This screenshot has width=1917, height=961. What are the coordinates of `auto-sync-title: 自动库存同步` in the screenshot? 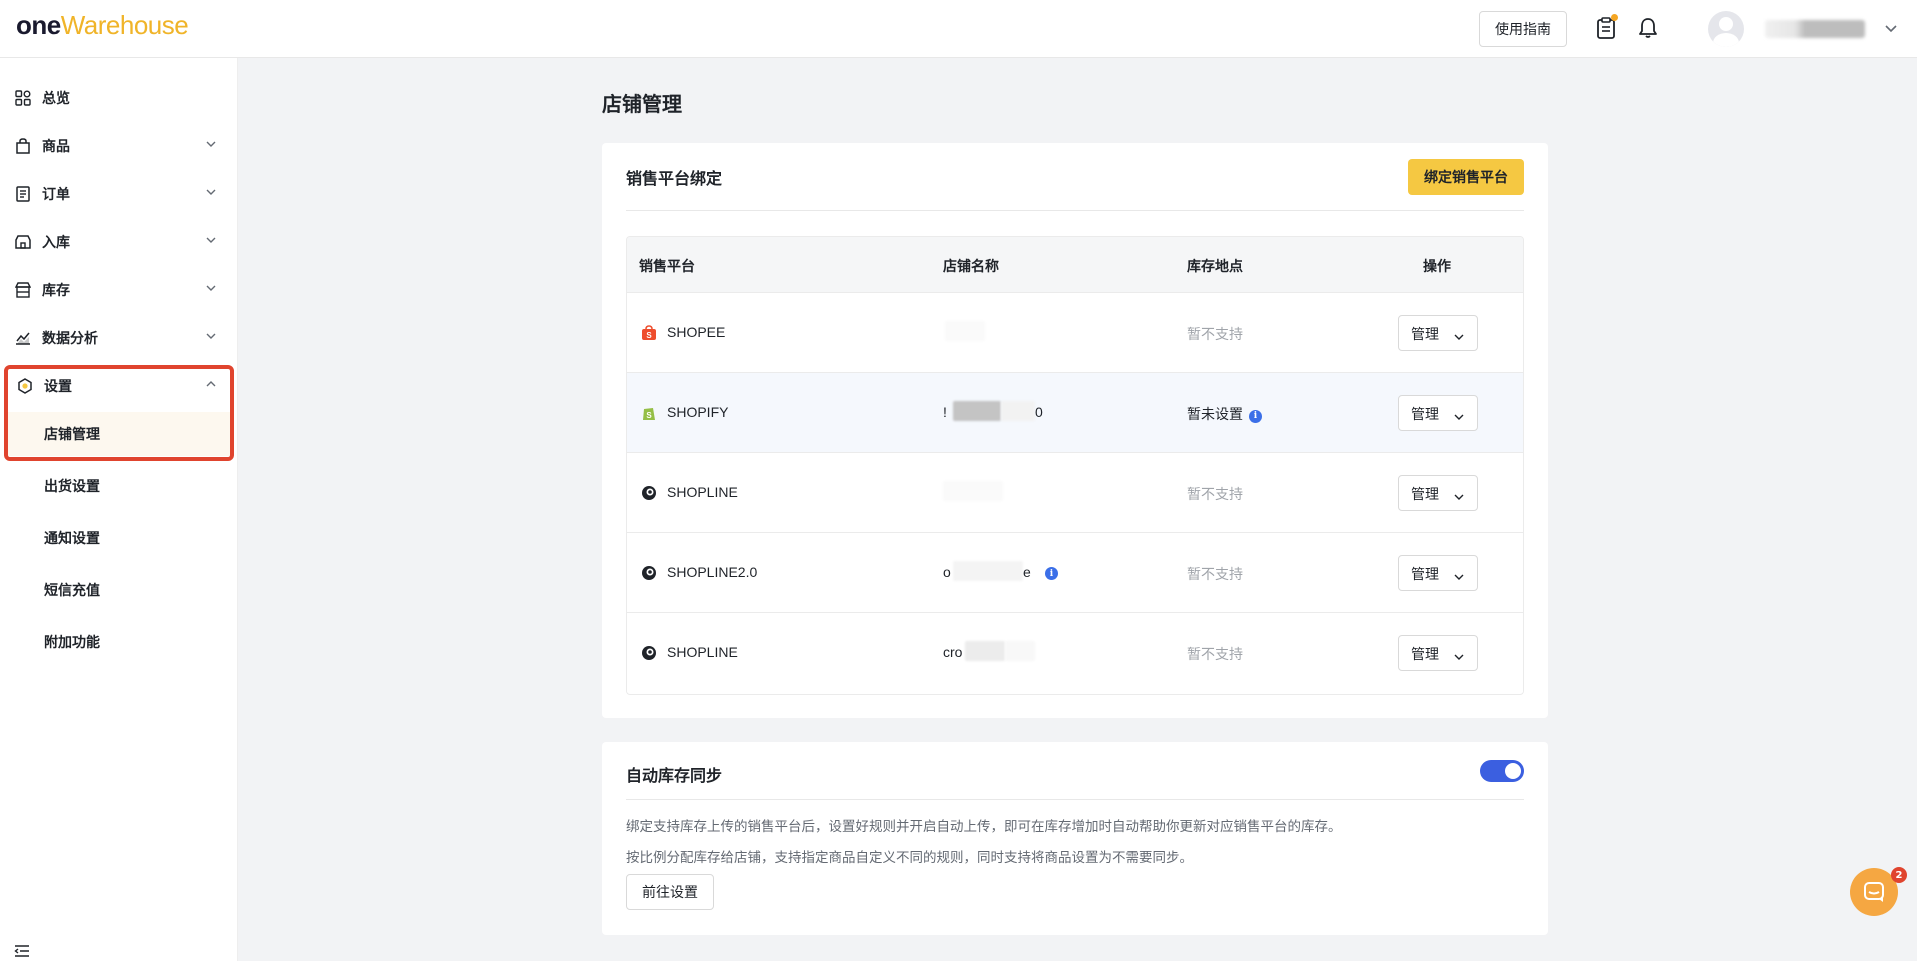 It's located at (674, 775).